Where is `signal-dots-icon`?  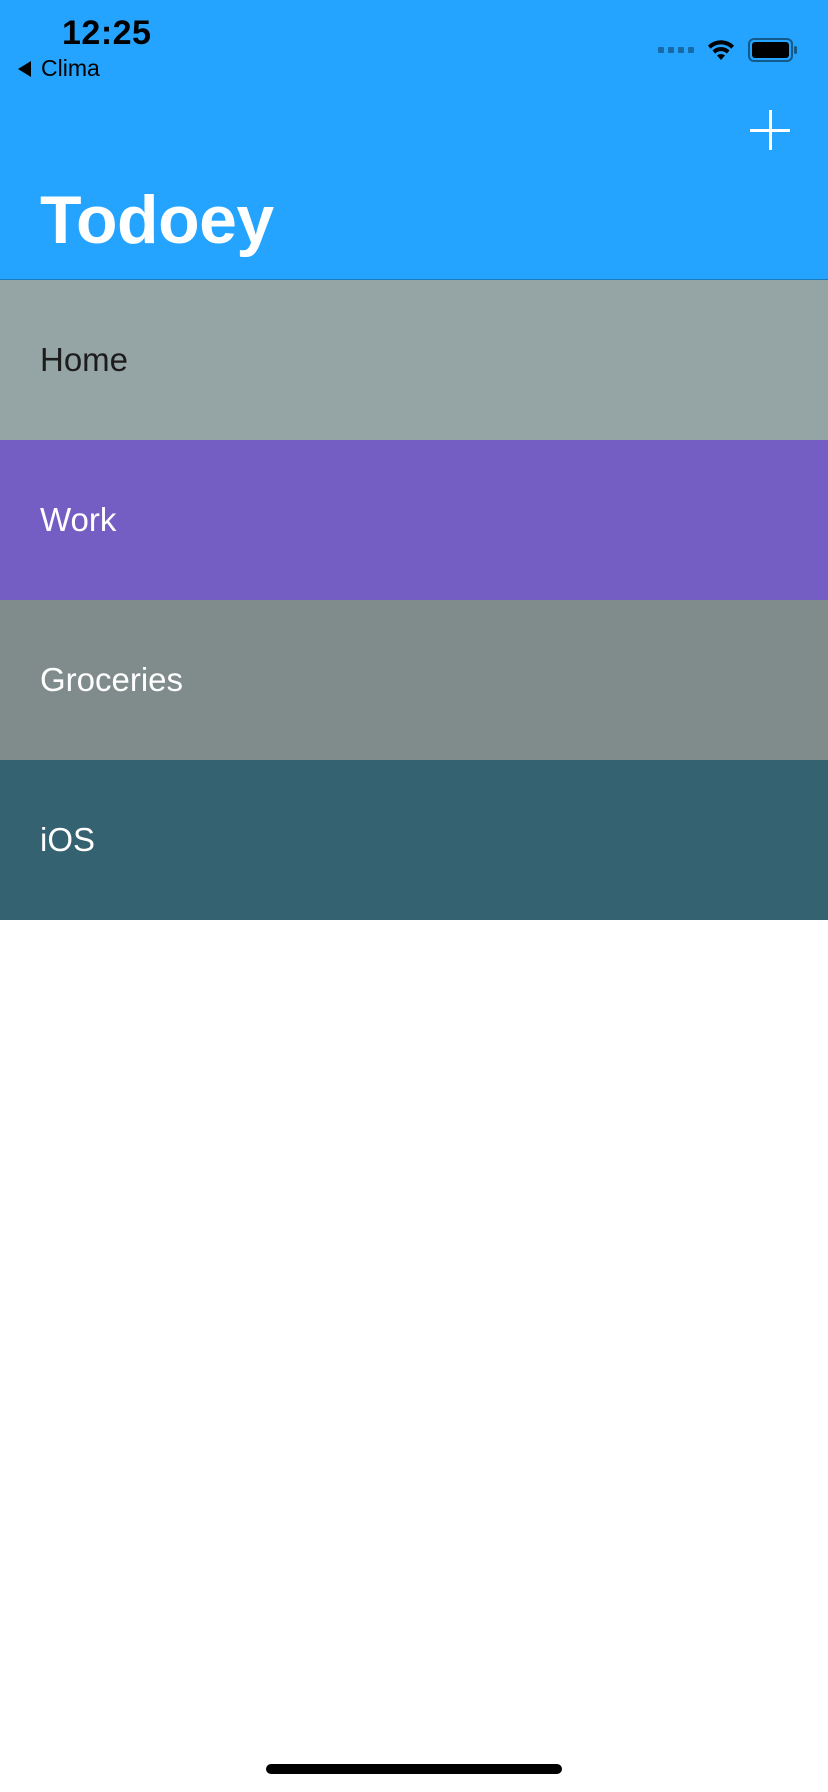 signal-dots-icon is located at coordinates (676, 50).